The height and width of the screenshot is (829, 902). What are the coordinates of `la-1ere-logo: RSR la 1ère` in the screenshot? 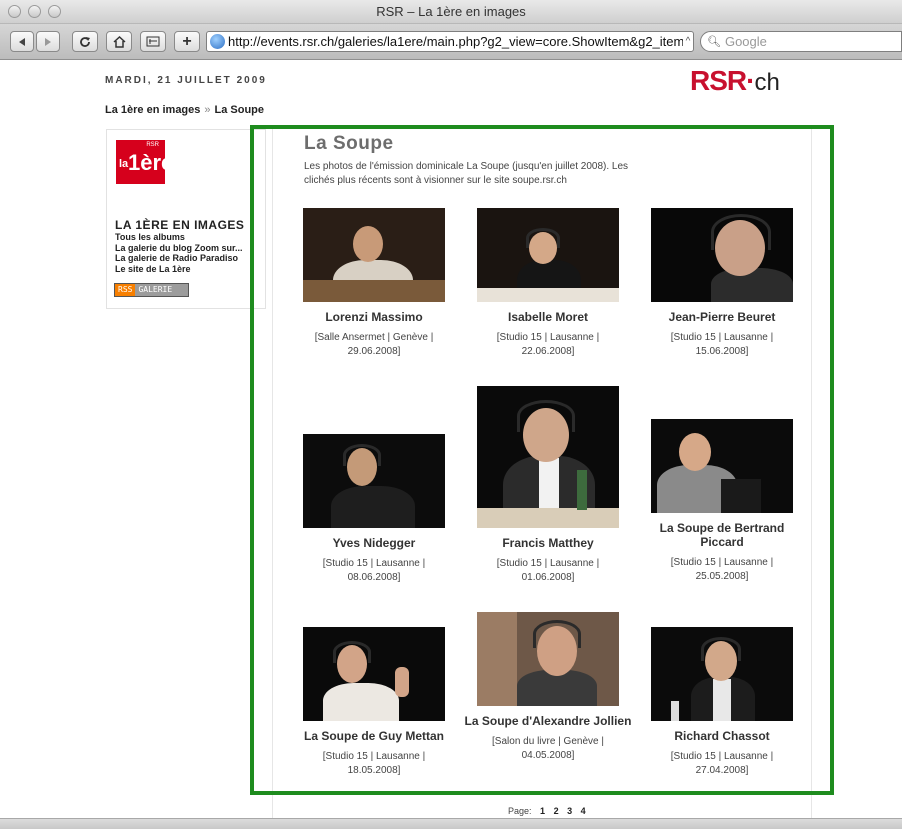 It's located at (144, 162).